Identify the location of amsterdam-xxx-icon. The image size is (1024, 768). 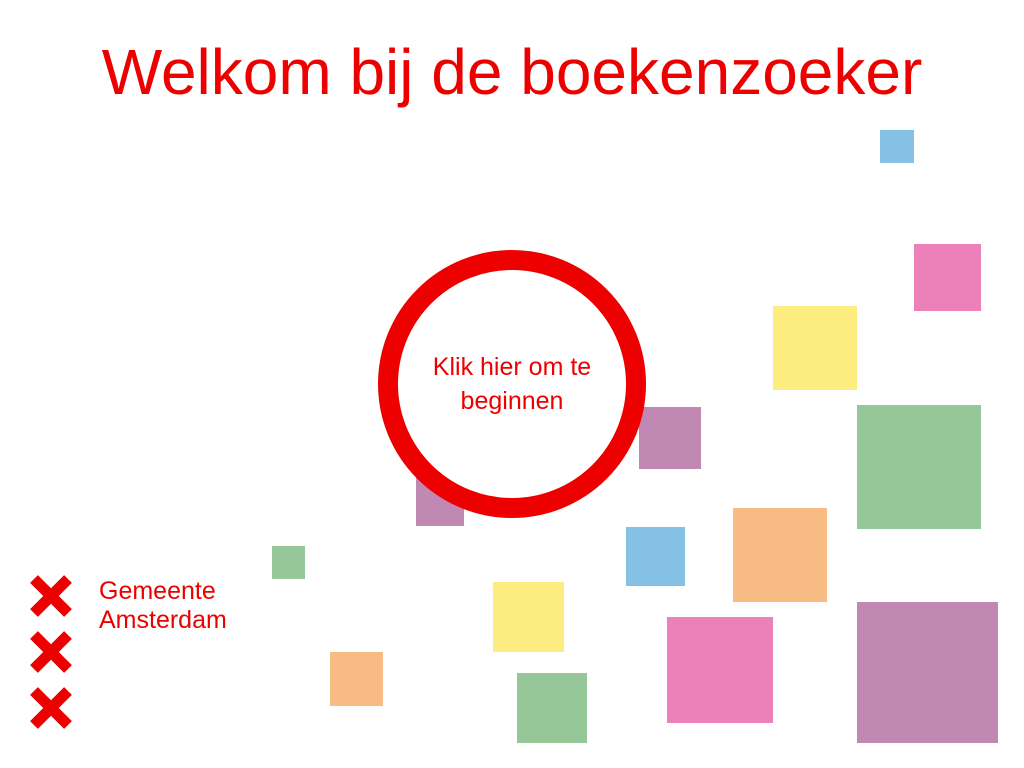
(51, 656).